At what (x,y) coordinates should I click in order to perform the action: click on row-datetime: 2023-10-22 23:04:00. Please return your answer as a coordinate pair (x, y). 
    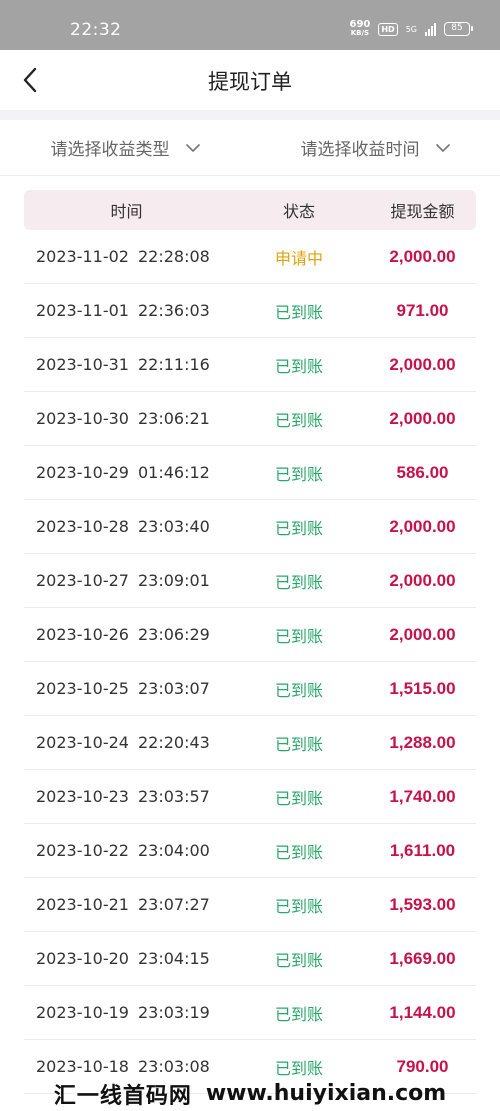
    Looking at the image, I should click on (126, 850).